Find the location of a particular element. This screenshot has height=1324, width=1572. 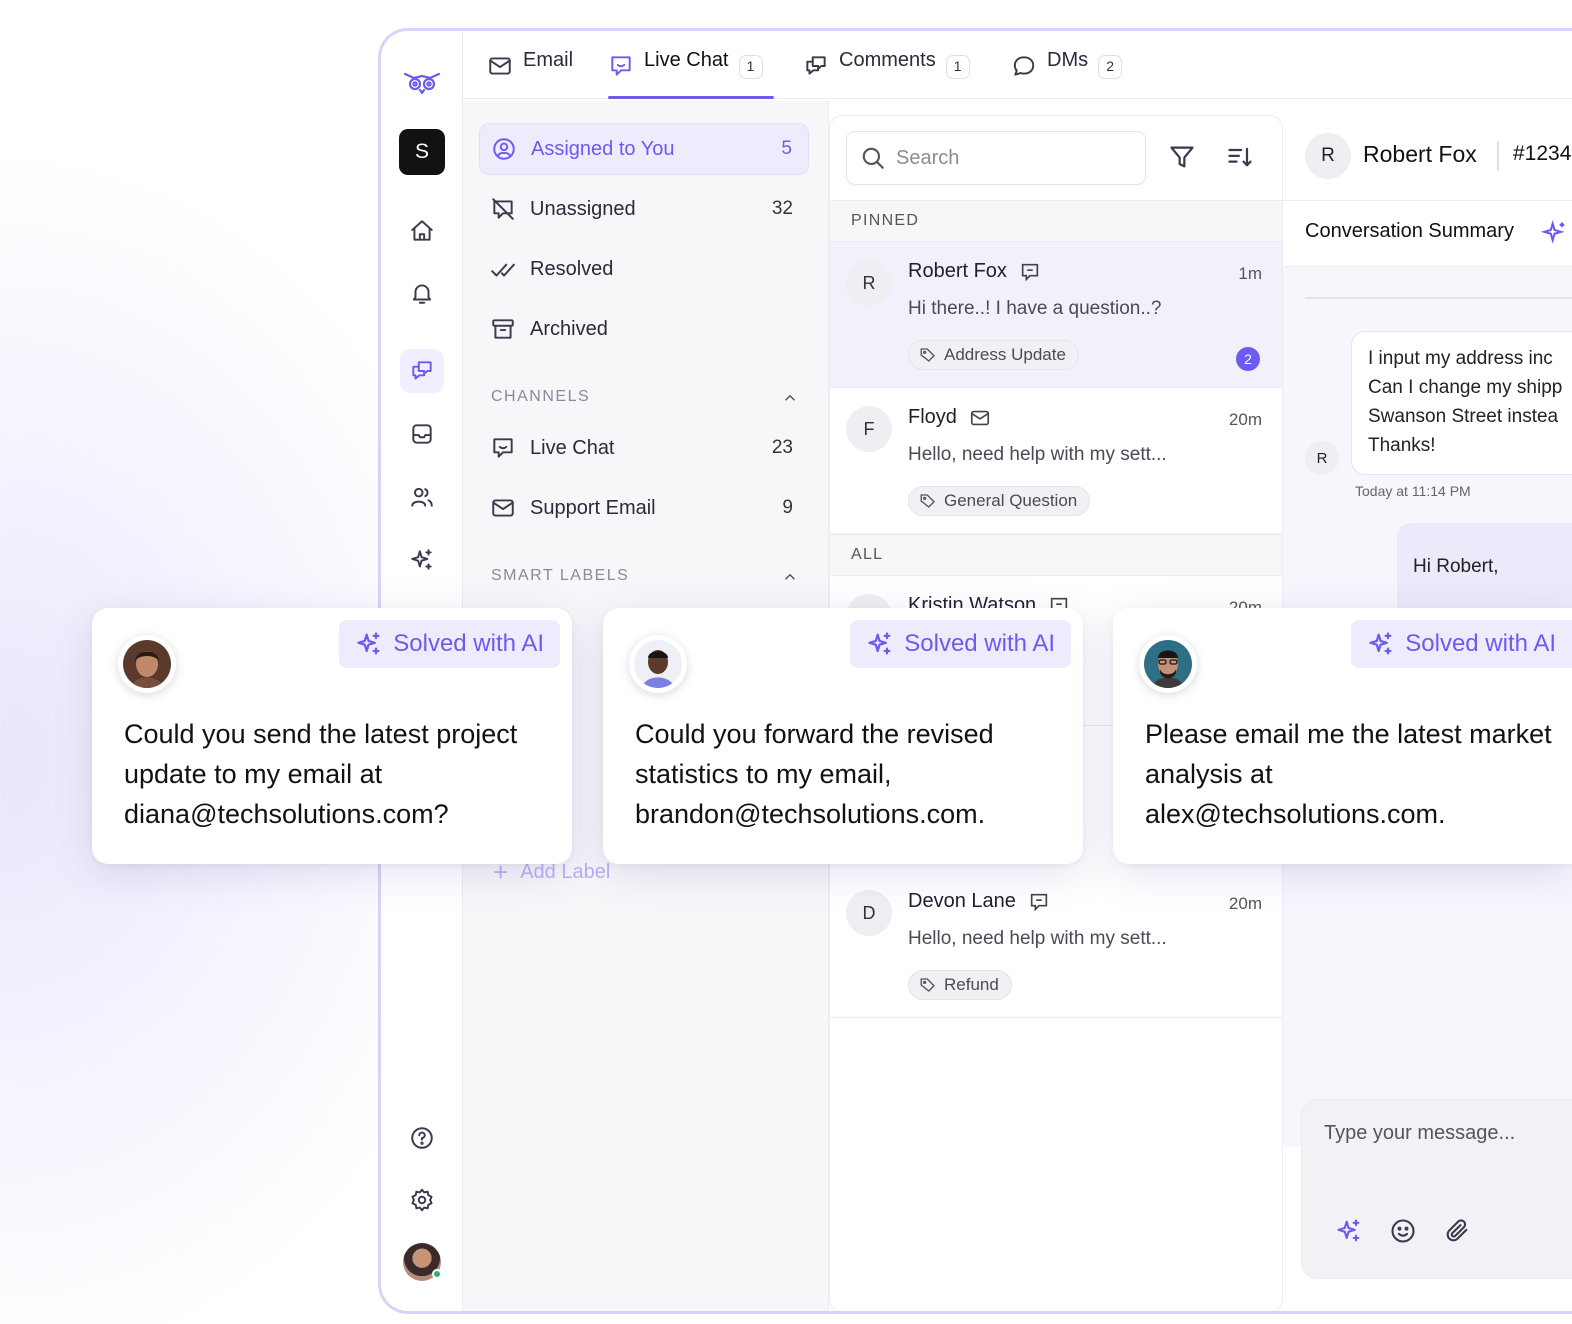

tab-dms: DMs 2 is located at coordinates (1067, 74).